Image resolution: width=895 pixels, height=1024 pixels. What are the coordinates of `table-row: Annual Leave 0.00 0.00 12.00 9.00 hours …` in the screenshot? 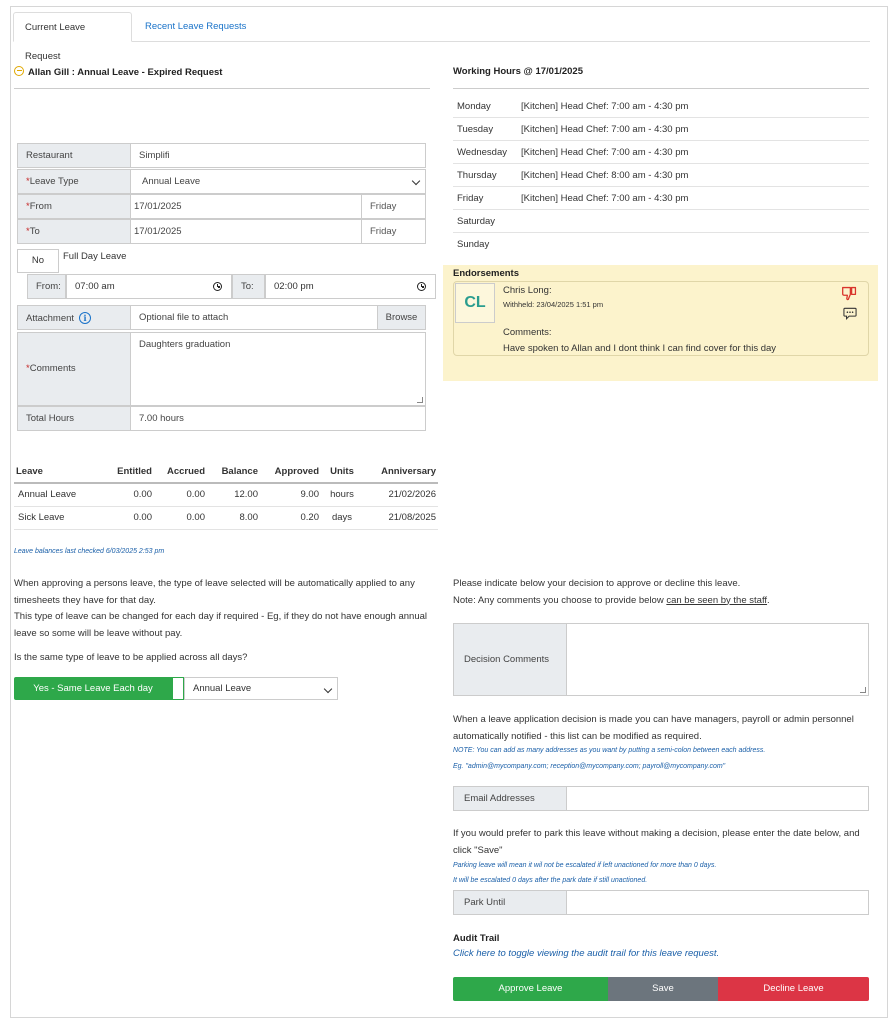 It's located at (226, 495).